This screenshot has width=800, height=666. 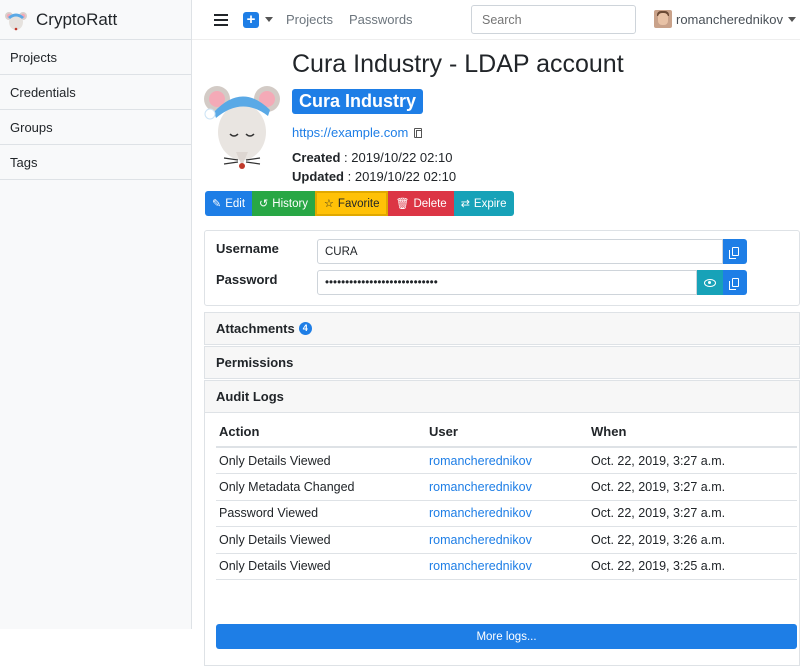 I want to click on delete-button: 🗑 Delete, so click(x=421, y=203).